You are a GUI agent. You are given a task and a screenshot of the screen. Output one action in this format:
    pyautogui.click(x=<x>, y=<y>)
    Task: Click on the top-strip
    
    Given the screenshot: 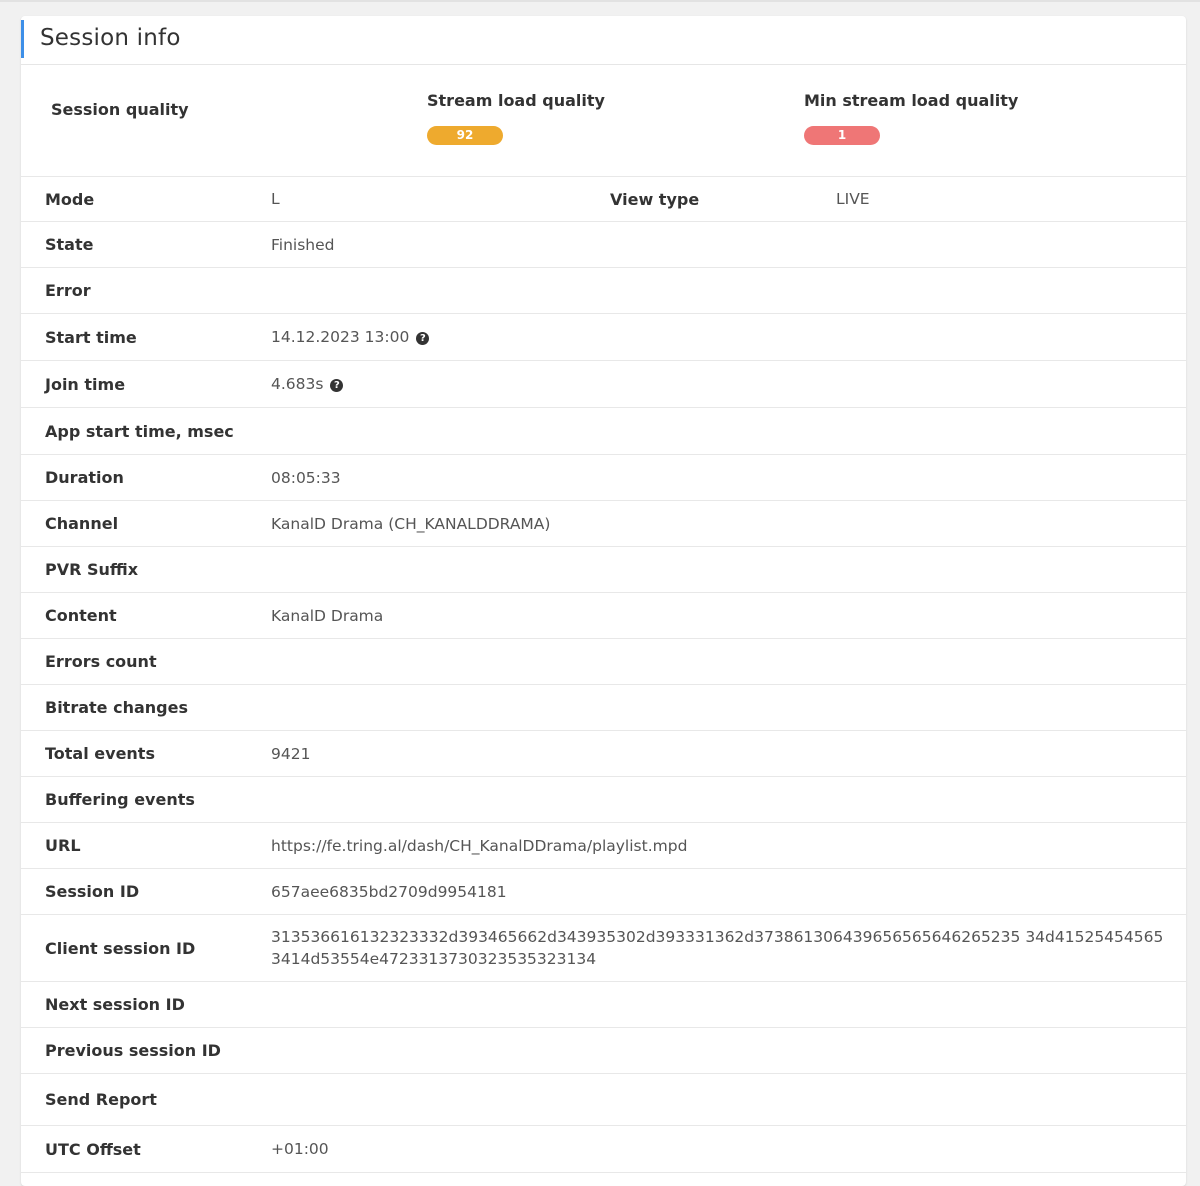 What is the action you would take?
    pyautogui.click(x=600, y=1)
    